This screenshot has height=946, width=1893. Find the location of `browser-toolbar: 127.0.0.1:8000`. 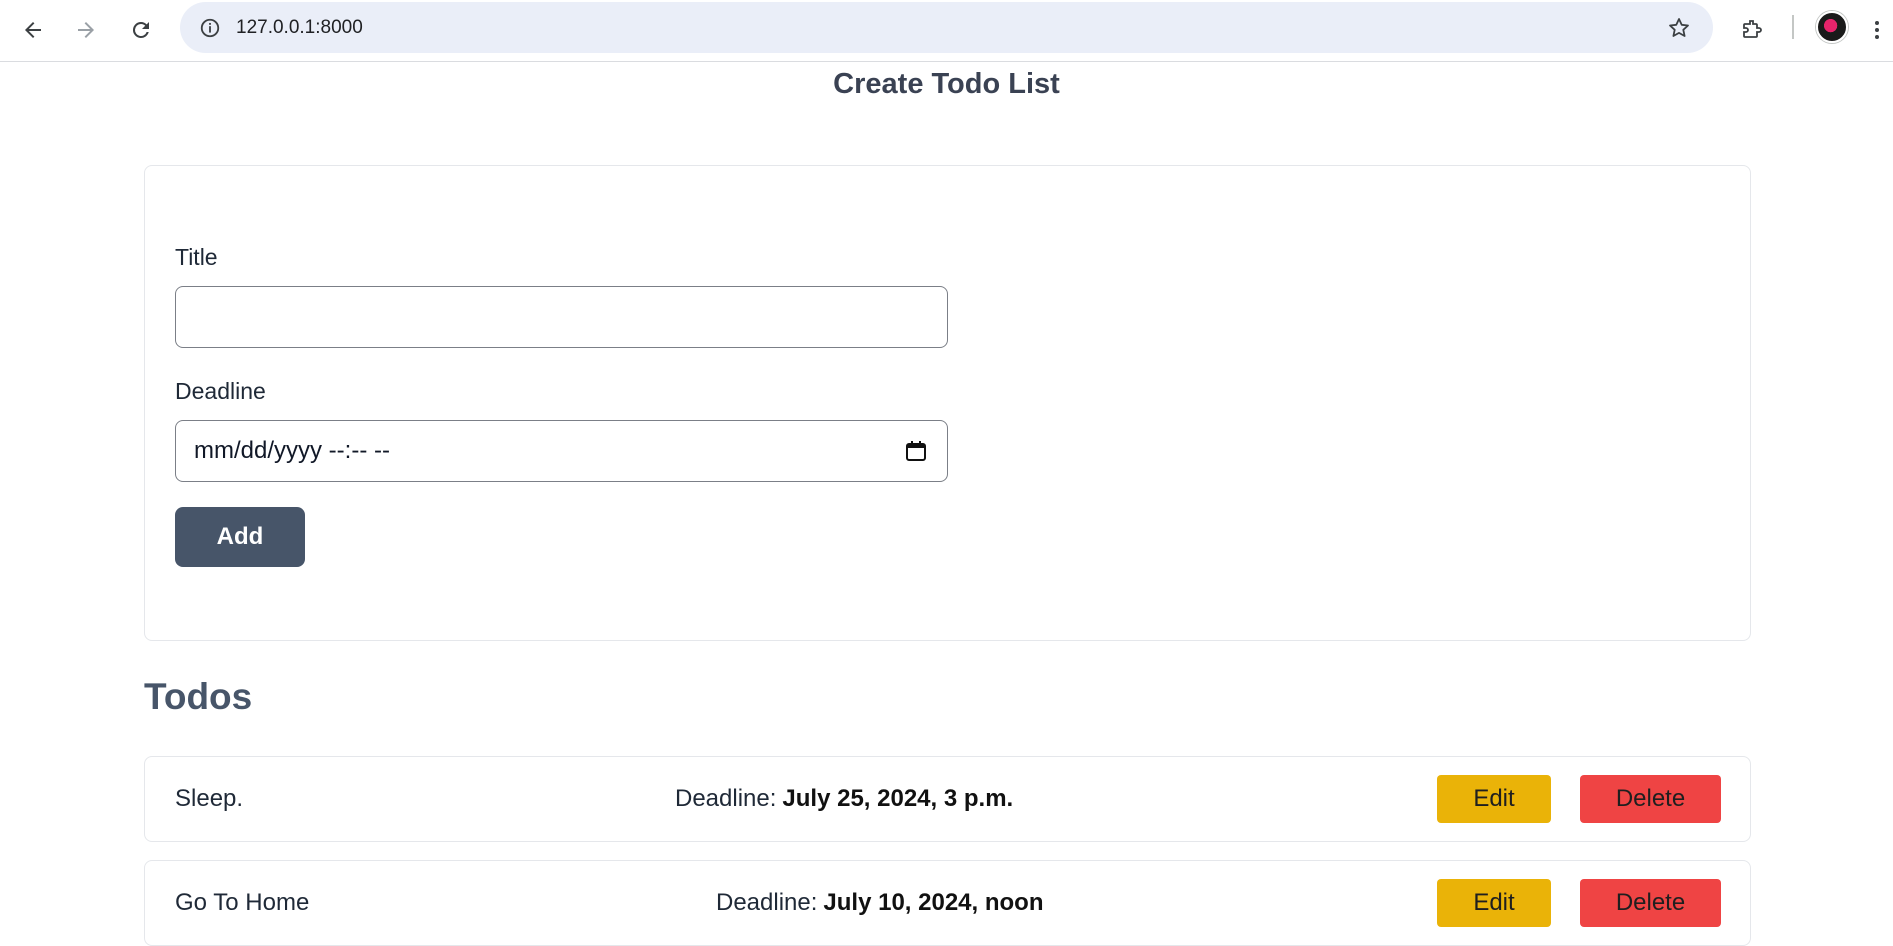

browser-toolbar: 127.0.0.1:8000 is located at coordinates (946, 31).